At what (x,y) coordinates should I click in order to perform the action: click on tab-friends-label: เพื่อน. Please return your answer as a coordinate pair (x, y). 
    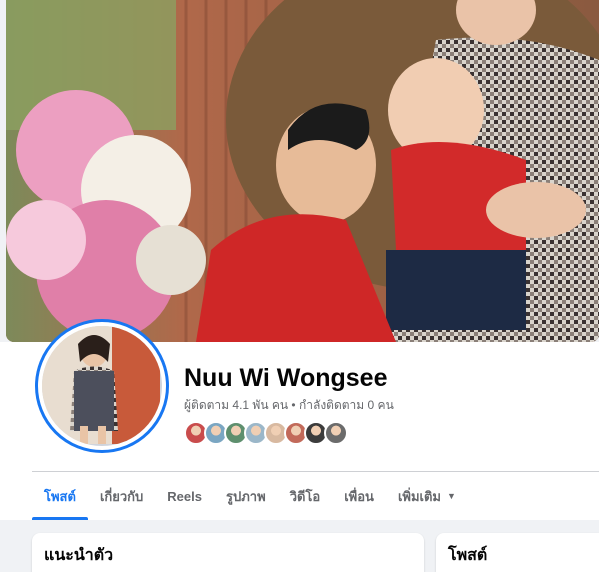
    Looking at the image, I should click on (359, 496).